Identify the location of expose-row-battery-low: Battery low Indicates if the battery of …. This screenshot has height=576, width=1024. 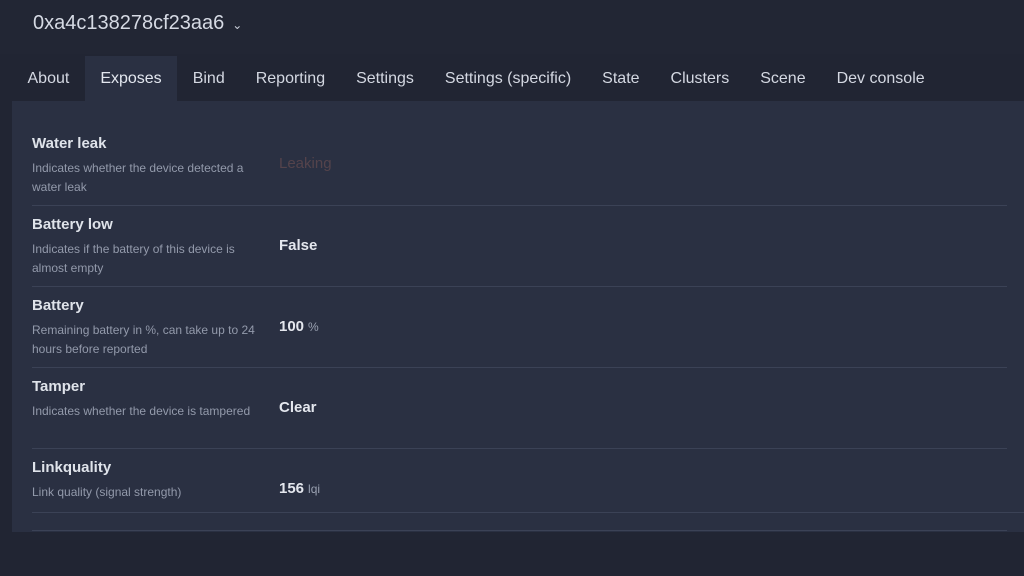
(519, 246).